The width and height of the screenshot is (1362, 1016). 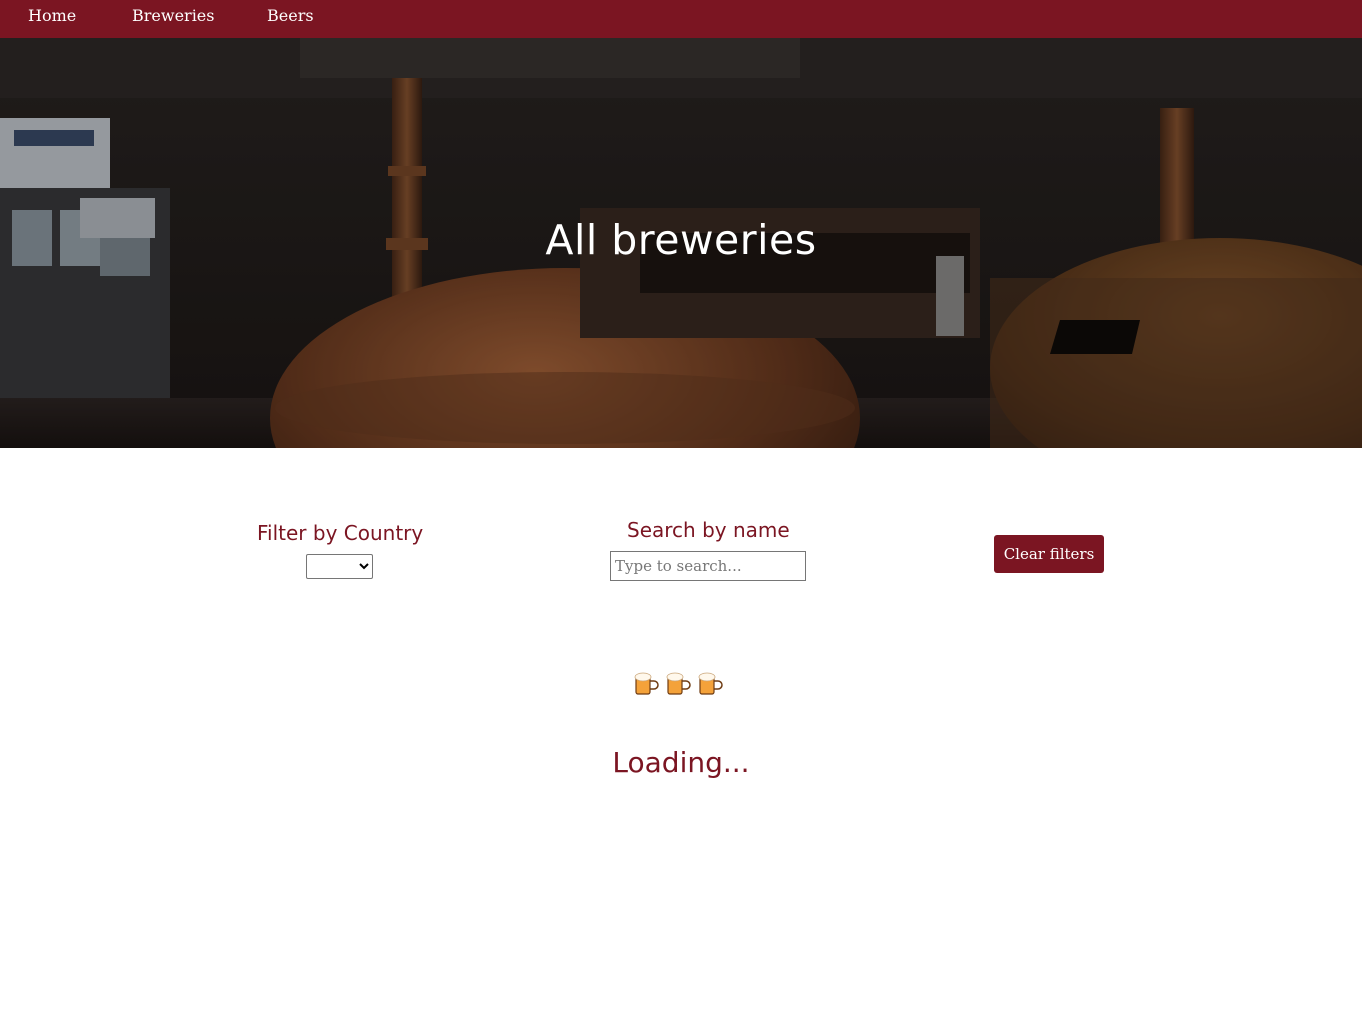 What do you see at coordinates (681, 240) in the screenshot?
I see `page-title: All breweries` at bounding box center [681, 240].